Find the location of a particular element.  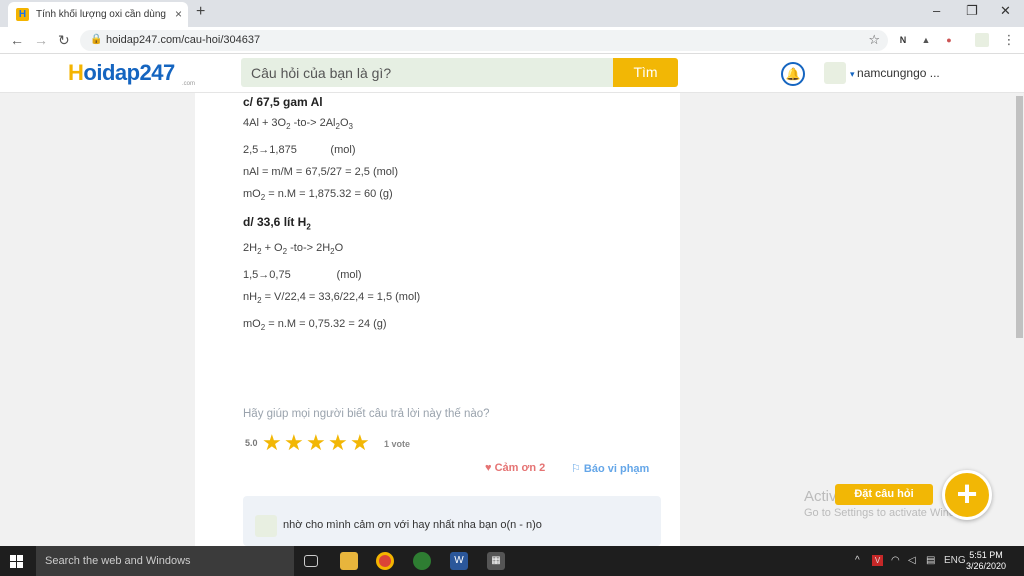

word-icon: W is located at coordinates (459, 561).